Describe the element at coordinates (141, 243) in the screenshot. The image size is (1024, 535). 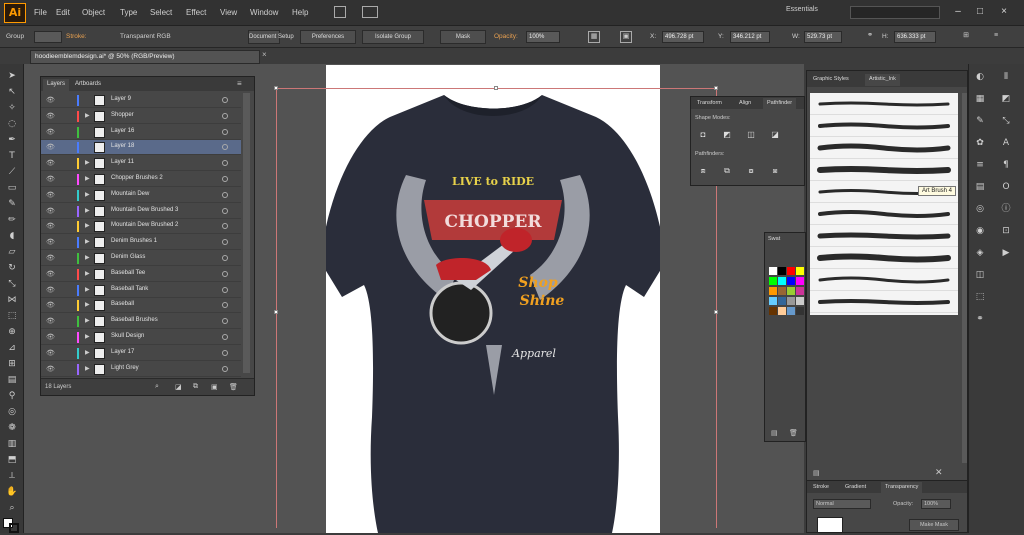
I see `layer-row: 👁 ▶ Denim Brushes 1` at that location.